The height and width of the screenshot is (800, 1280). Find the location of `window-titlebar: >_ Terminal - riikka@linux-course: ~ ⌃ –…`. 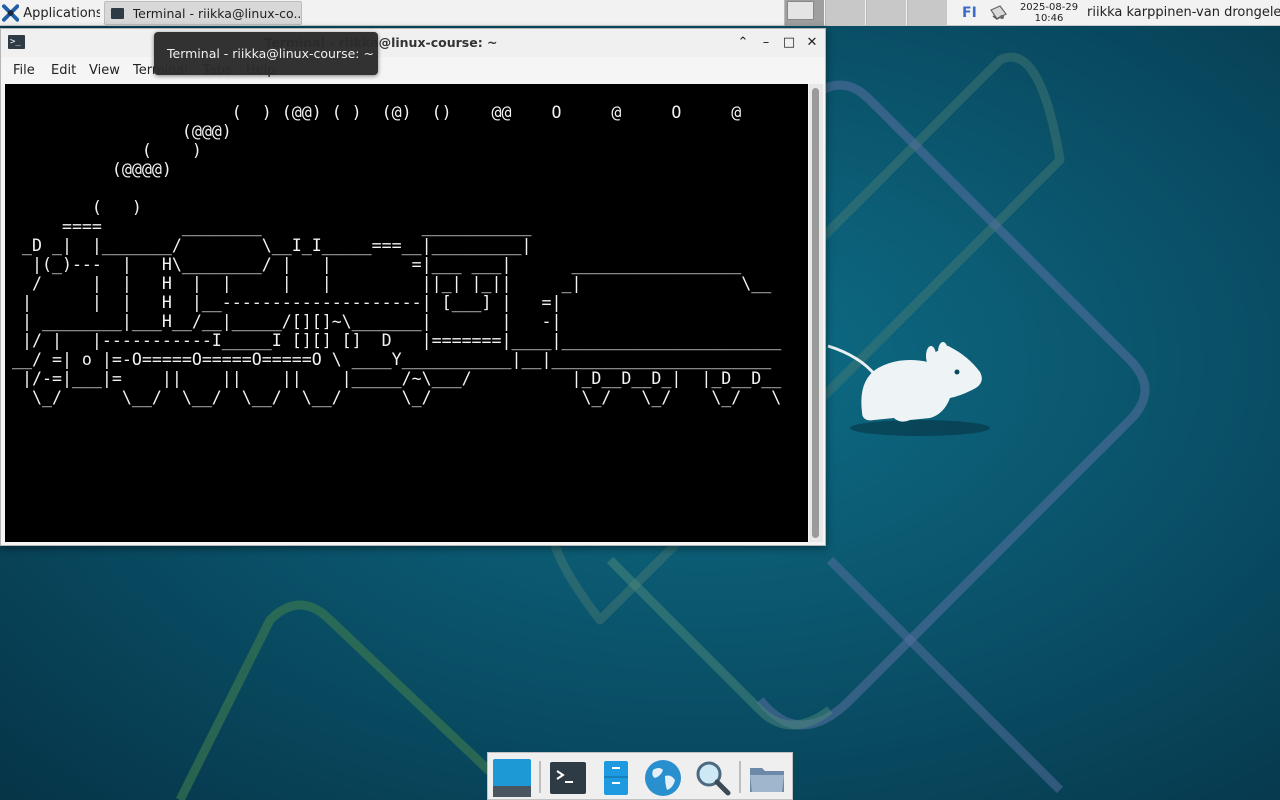

window-titlebar: >_ Terminal - riikka@linux-course: ~ ⌃ –… is located at coordinates (413, 43).